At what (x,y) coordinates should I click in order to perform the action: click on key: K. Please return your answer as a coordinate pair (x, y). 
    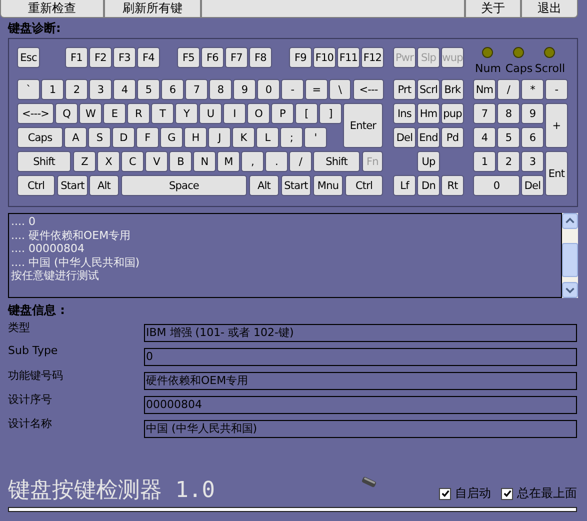
    Looking at the image, I should click on (243, 137).